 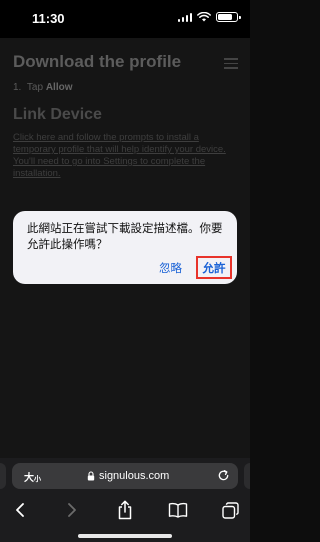 I want to click on bookmarks-icon, so click(x=178, y=510).